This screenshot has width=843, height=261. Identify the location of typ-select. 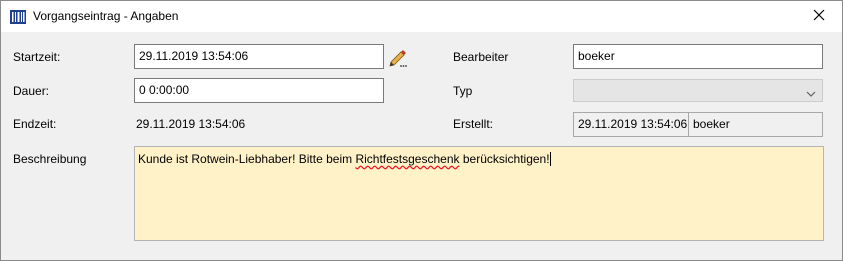
(698, 90).